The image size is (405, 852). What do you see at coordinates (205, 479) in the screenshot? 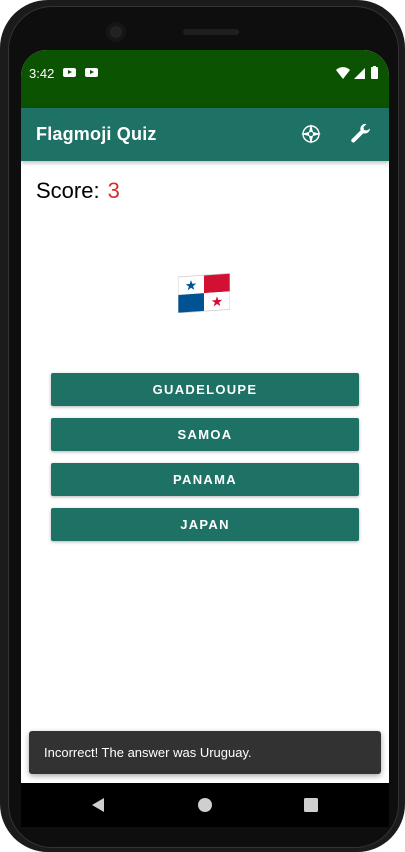
I see `answer-button-panama: PANAMA` at bounding box center [205, 479].